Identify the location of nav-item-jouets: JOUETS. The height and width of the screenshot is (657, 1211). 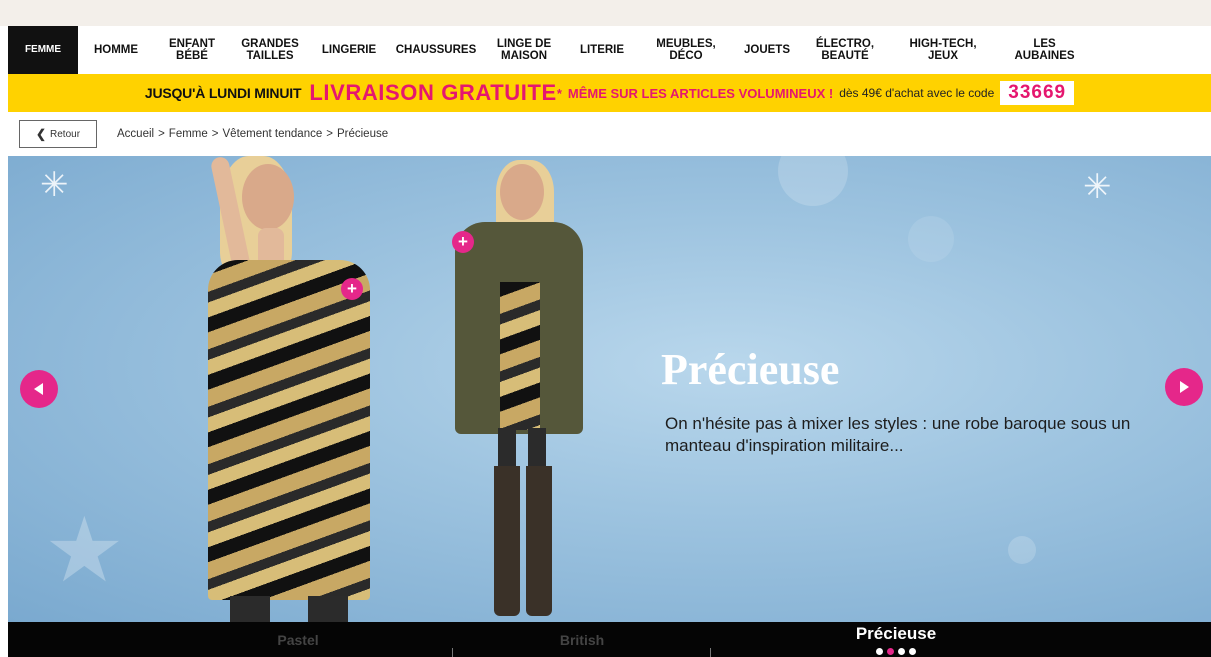
(767, 50).